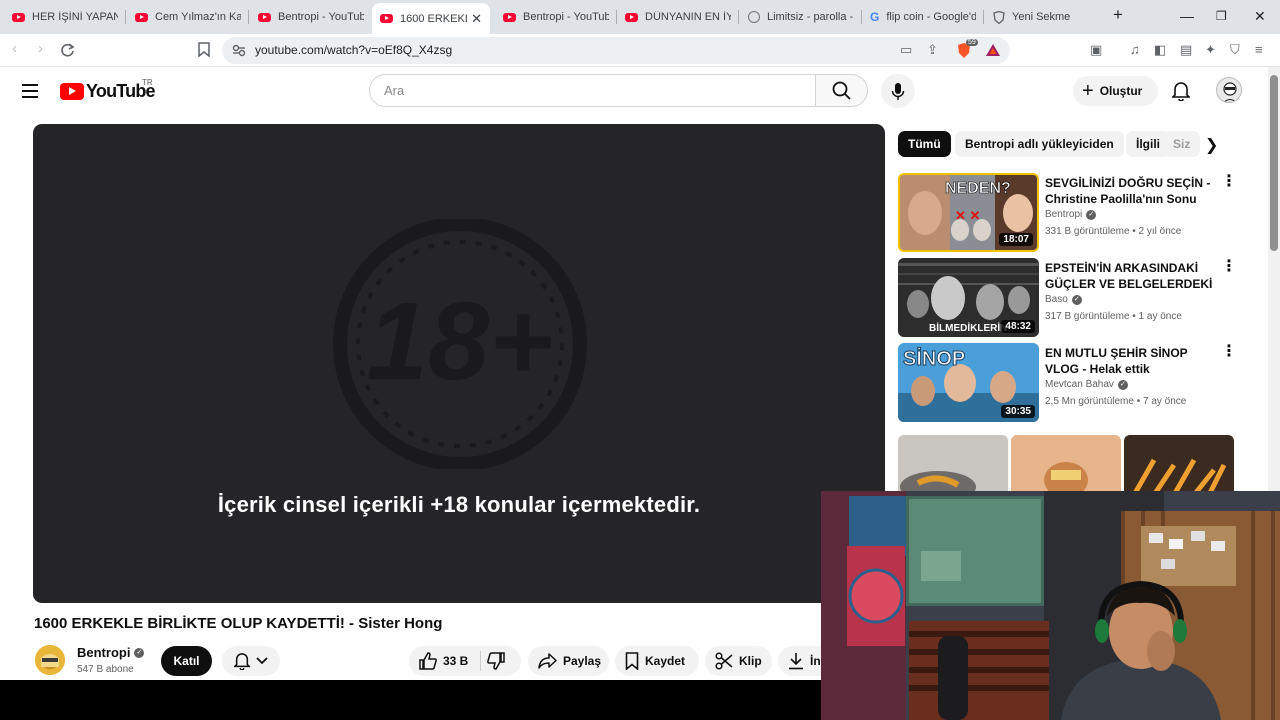  What do you see at coordinates (1259, 49) in the screenshot?
I see `menu-icon: ≡` at bounding box center [1259, 49].